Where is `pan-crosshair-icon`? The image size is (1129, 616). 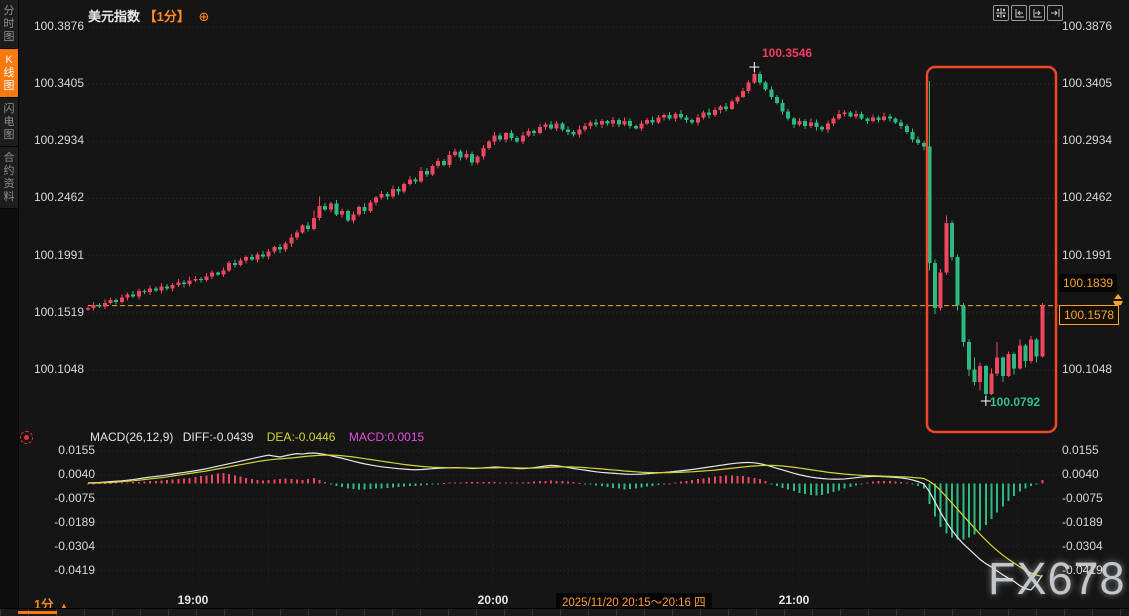
pan-crosshair-icon is located at coordinates (1001, 13).